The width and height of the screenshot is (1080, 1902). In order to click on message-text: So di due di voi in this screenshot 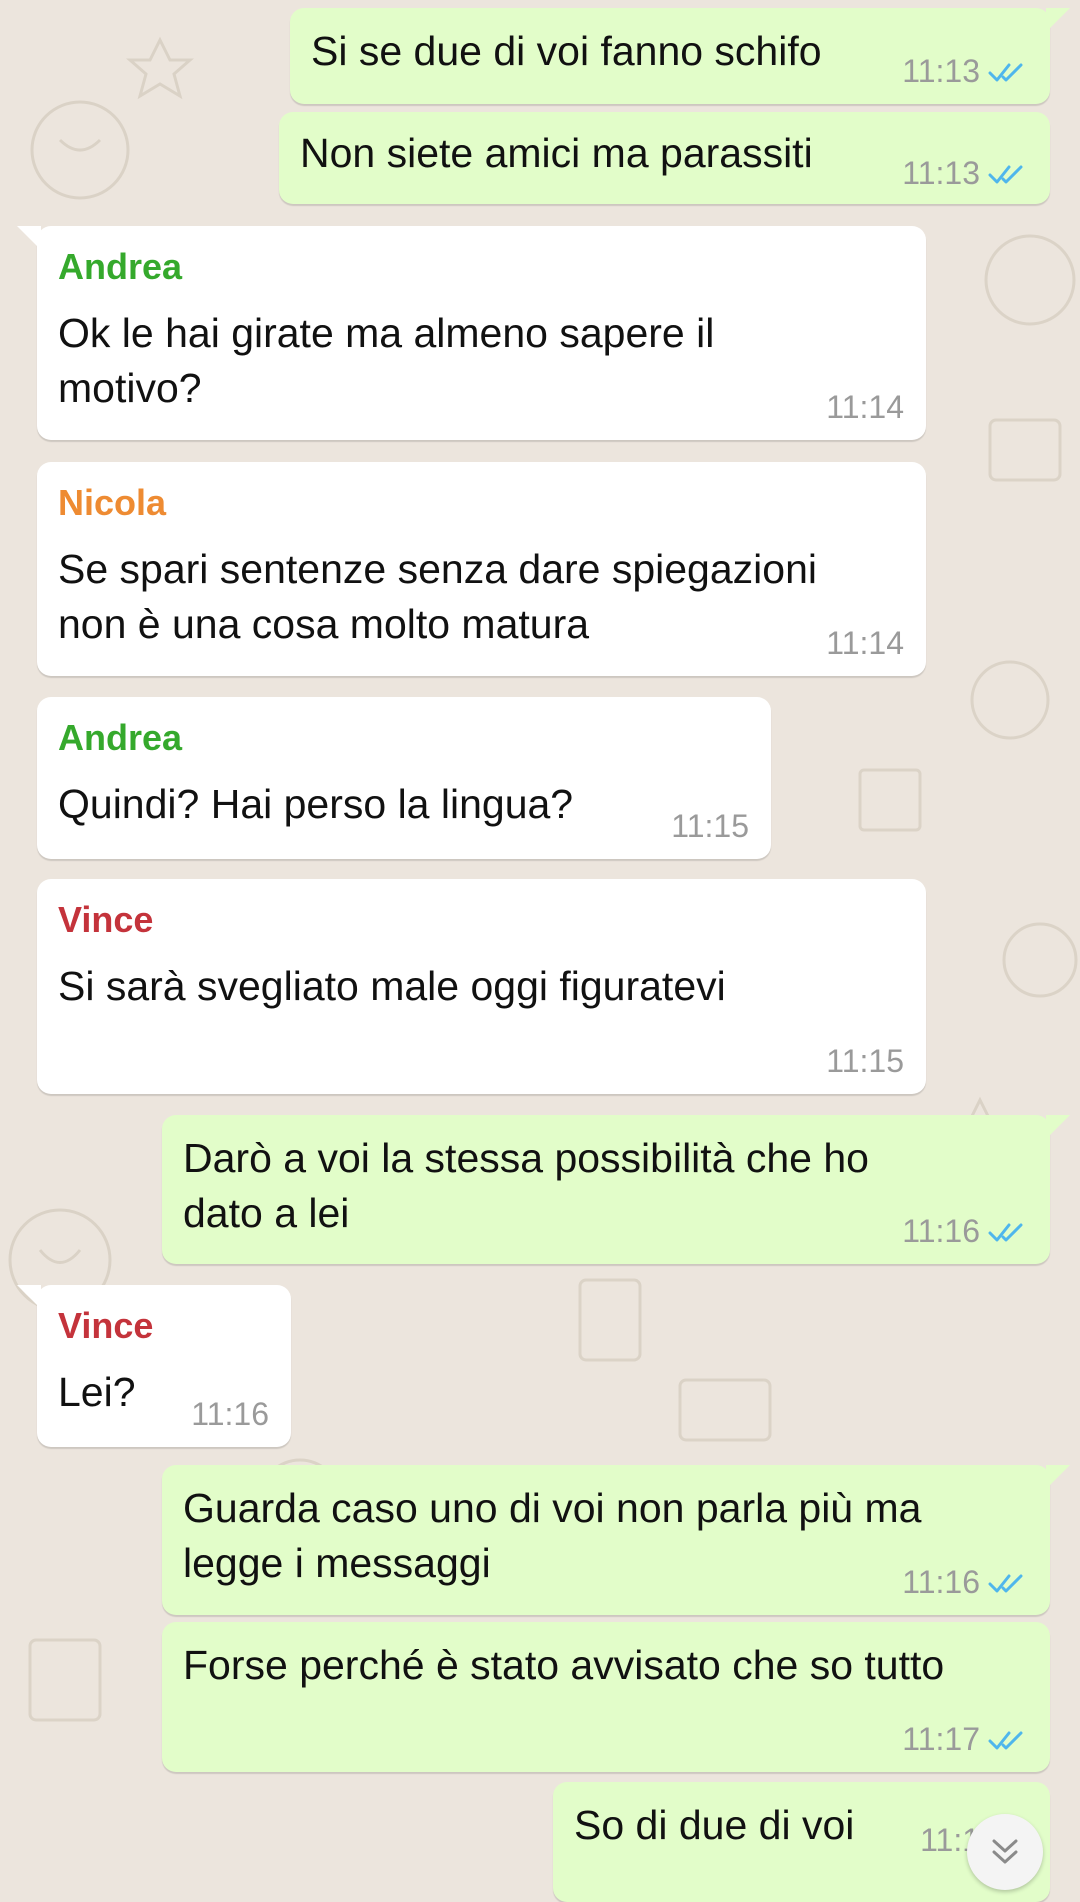, I will do `click(714, 1825)`.